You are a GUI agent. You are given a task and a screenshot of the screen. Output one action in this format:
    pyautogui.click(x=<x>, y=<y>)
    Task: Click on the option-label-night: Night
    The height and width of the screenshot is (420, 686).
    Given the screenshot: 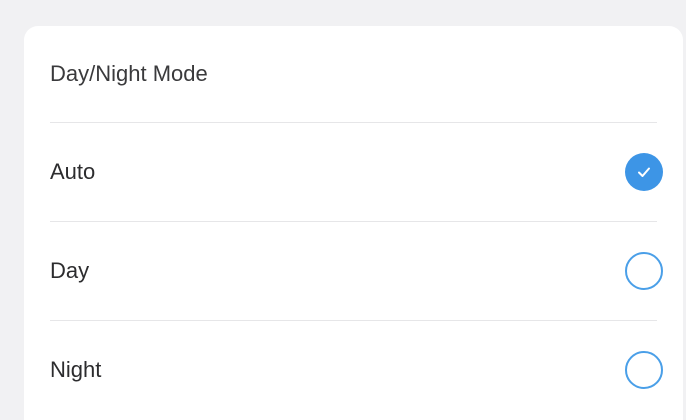 What is the action you would take?
    pyautogui.click(x=76, y=369)
    